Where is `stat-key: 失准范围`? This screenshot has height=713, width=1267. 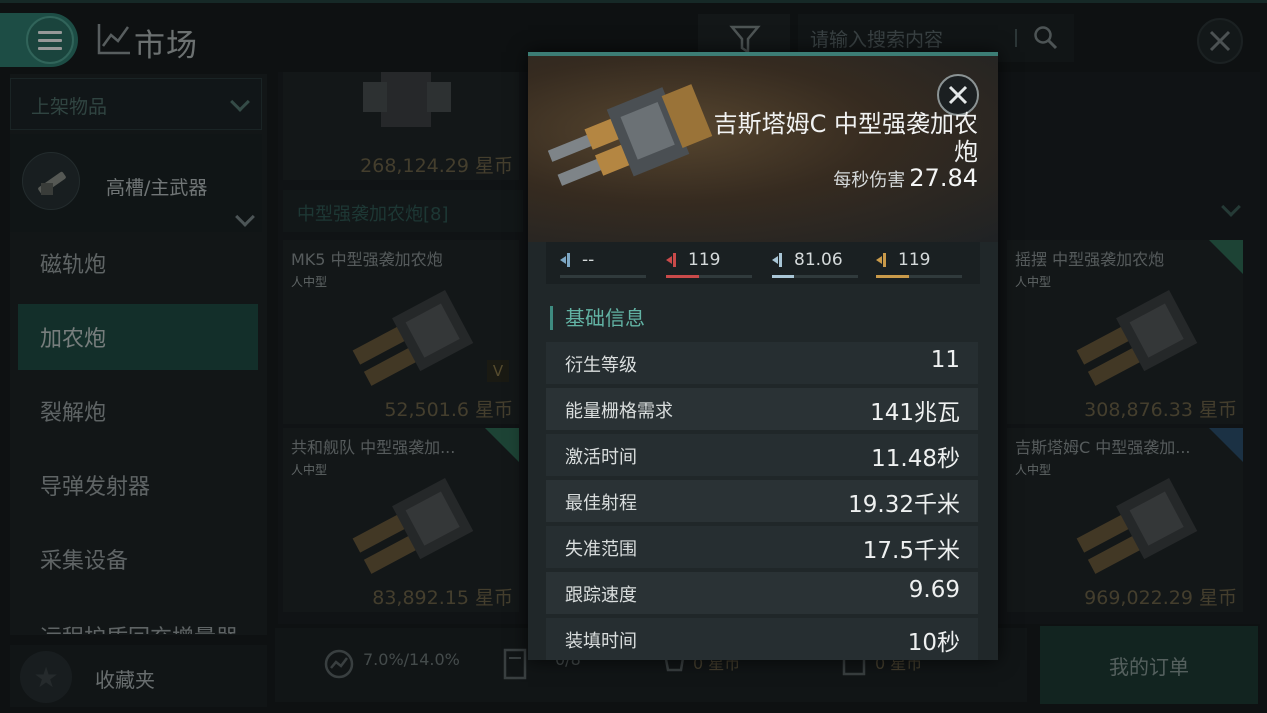 stat-key: 失准范围 is located at coordinates (601, 549).